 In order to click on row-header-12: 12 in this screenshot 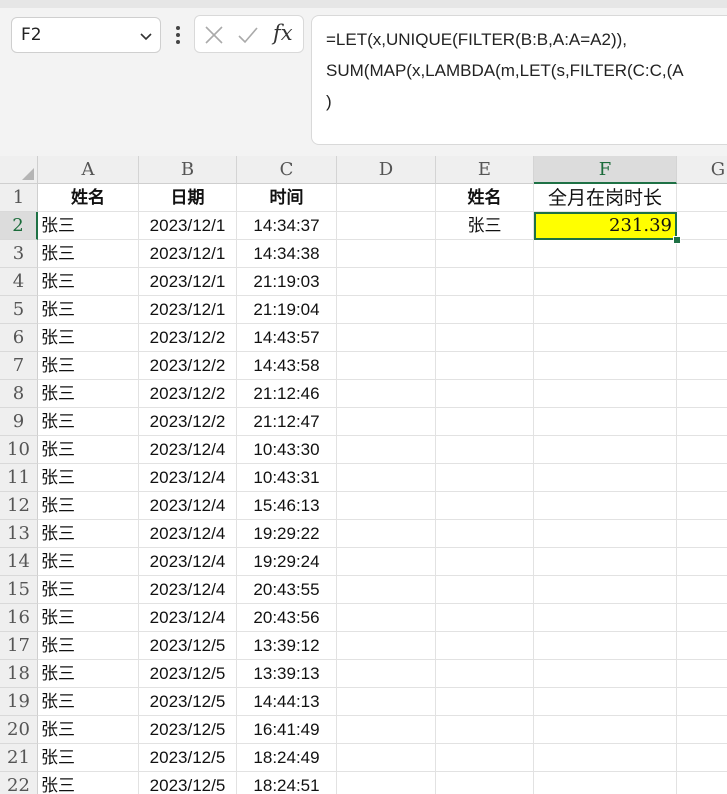, I will do `click(19, 506)`.